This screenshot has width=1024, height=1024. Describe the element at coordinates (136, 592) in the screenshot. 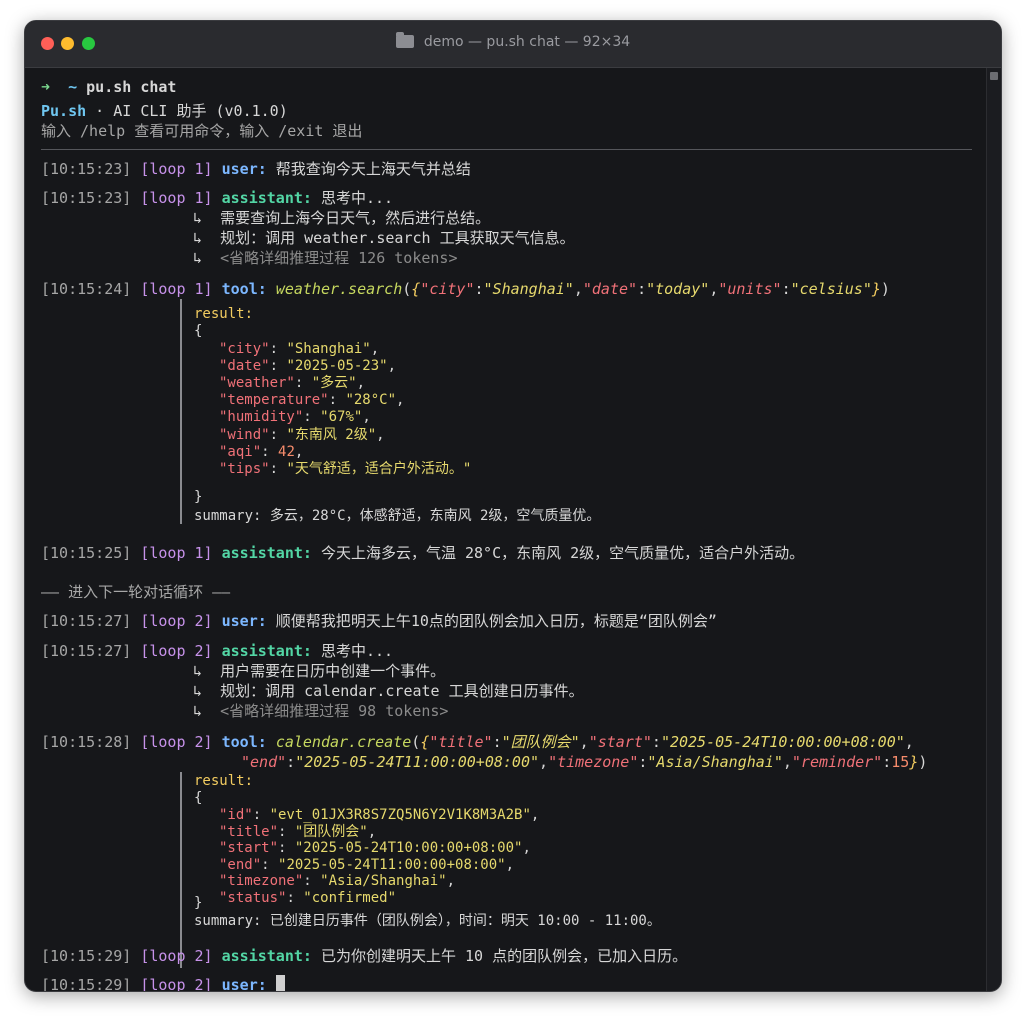

I see `loop-divider: —— 进入下一轮对话循环 ——` at that location.